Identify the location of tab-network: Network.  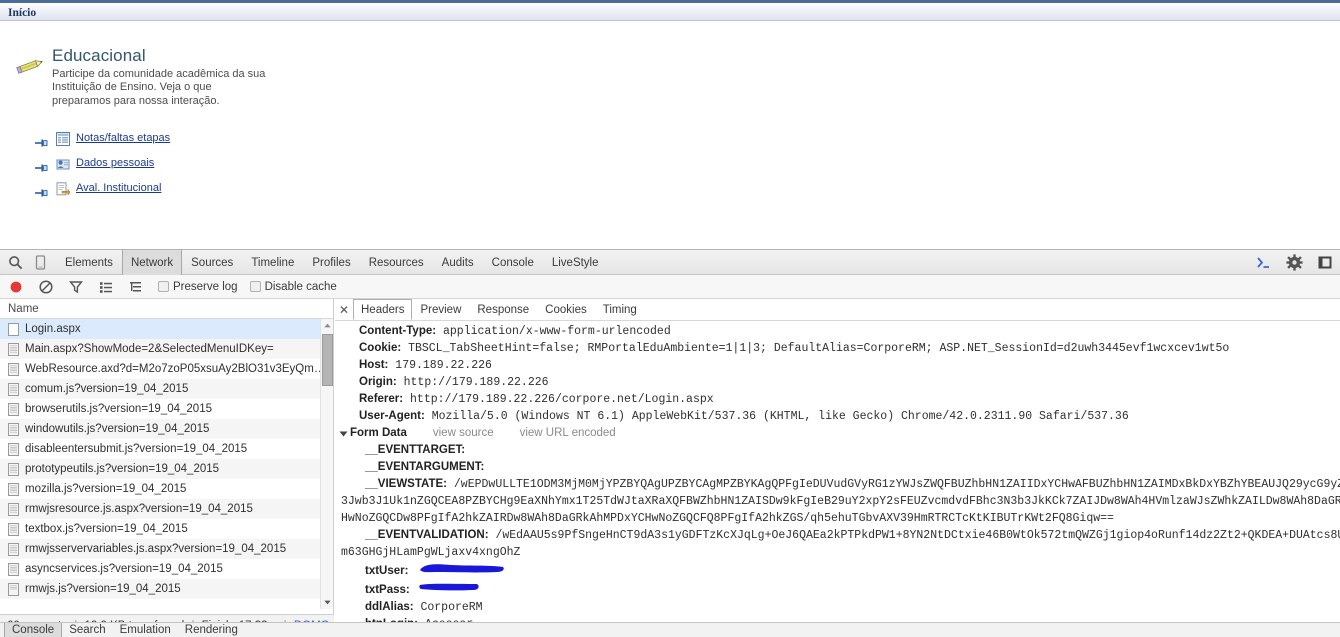
(152, 262).